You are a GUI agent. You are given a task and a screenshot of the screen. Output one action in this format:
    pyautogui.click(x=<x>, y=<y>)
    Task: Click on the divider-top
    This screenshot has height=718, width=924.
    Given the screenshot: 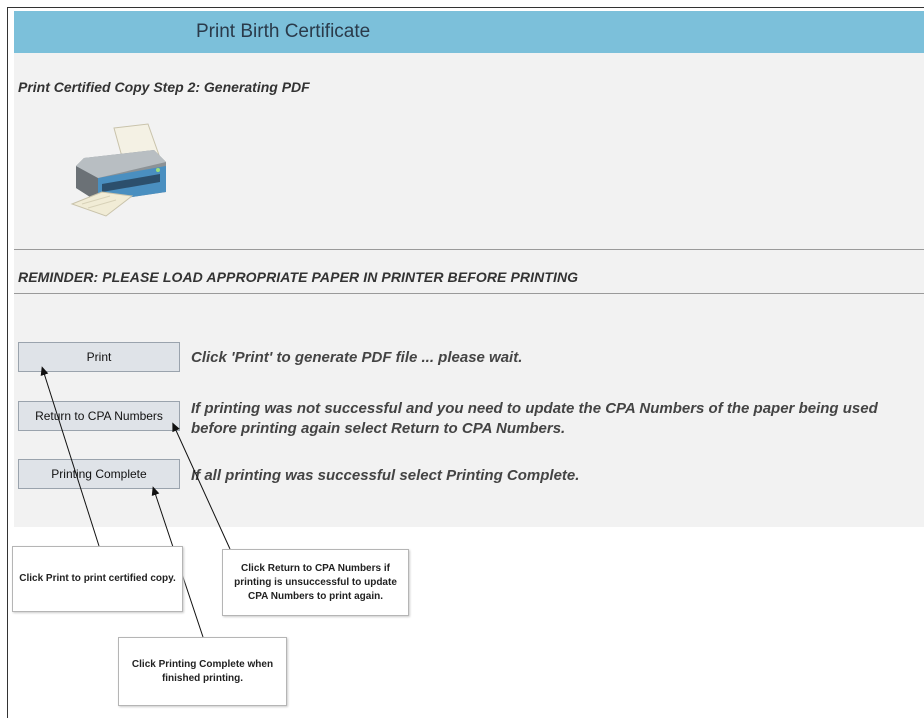 What is the action you would take?
    pyautogui.click(x=469, y=249)
    